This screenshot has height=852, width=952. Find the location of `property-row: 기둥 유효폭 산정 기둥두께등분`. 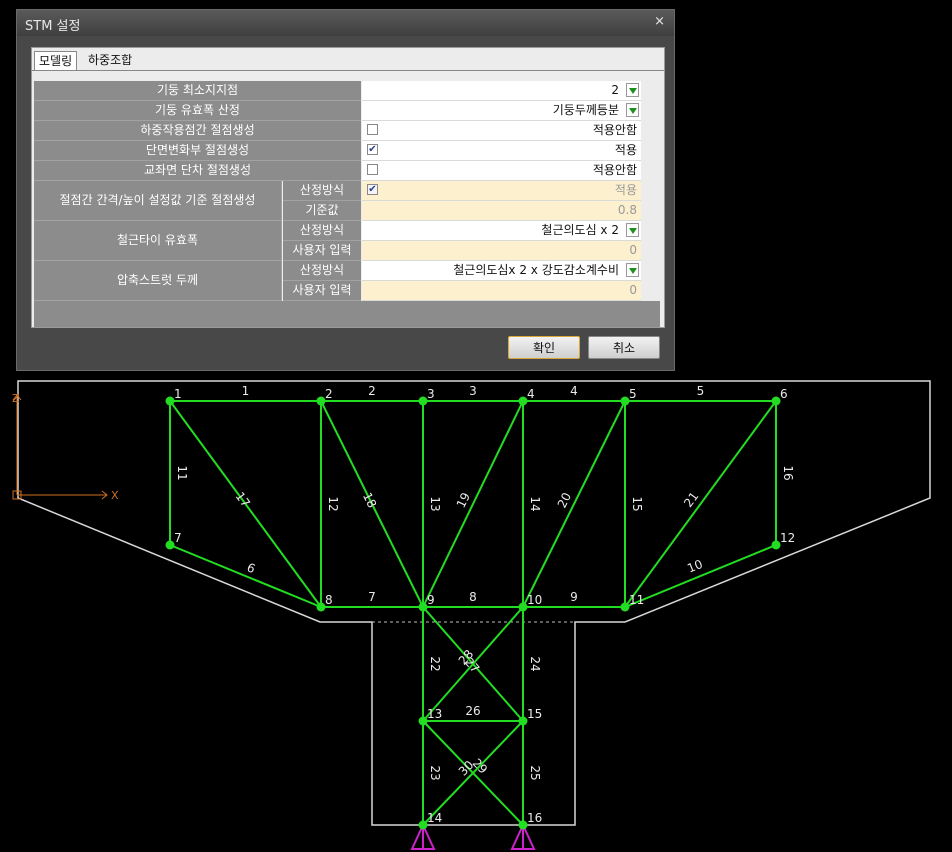

property-row: 기둥 유효폭 산정 기둥두께등분 is located at coordinates (347, 111).